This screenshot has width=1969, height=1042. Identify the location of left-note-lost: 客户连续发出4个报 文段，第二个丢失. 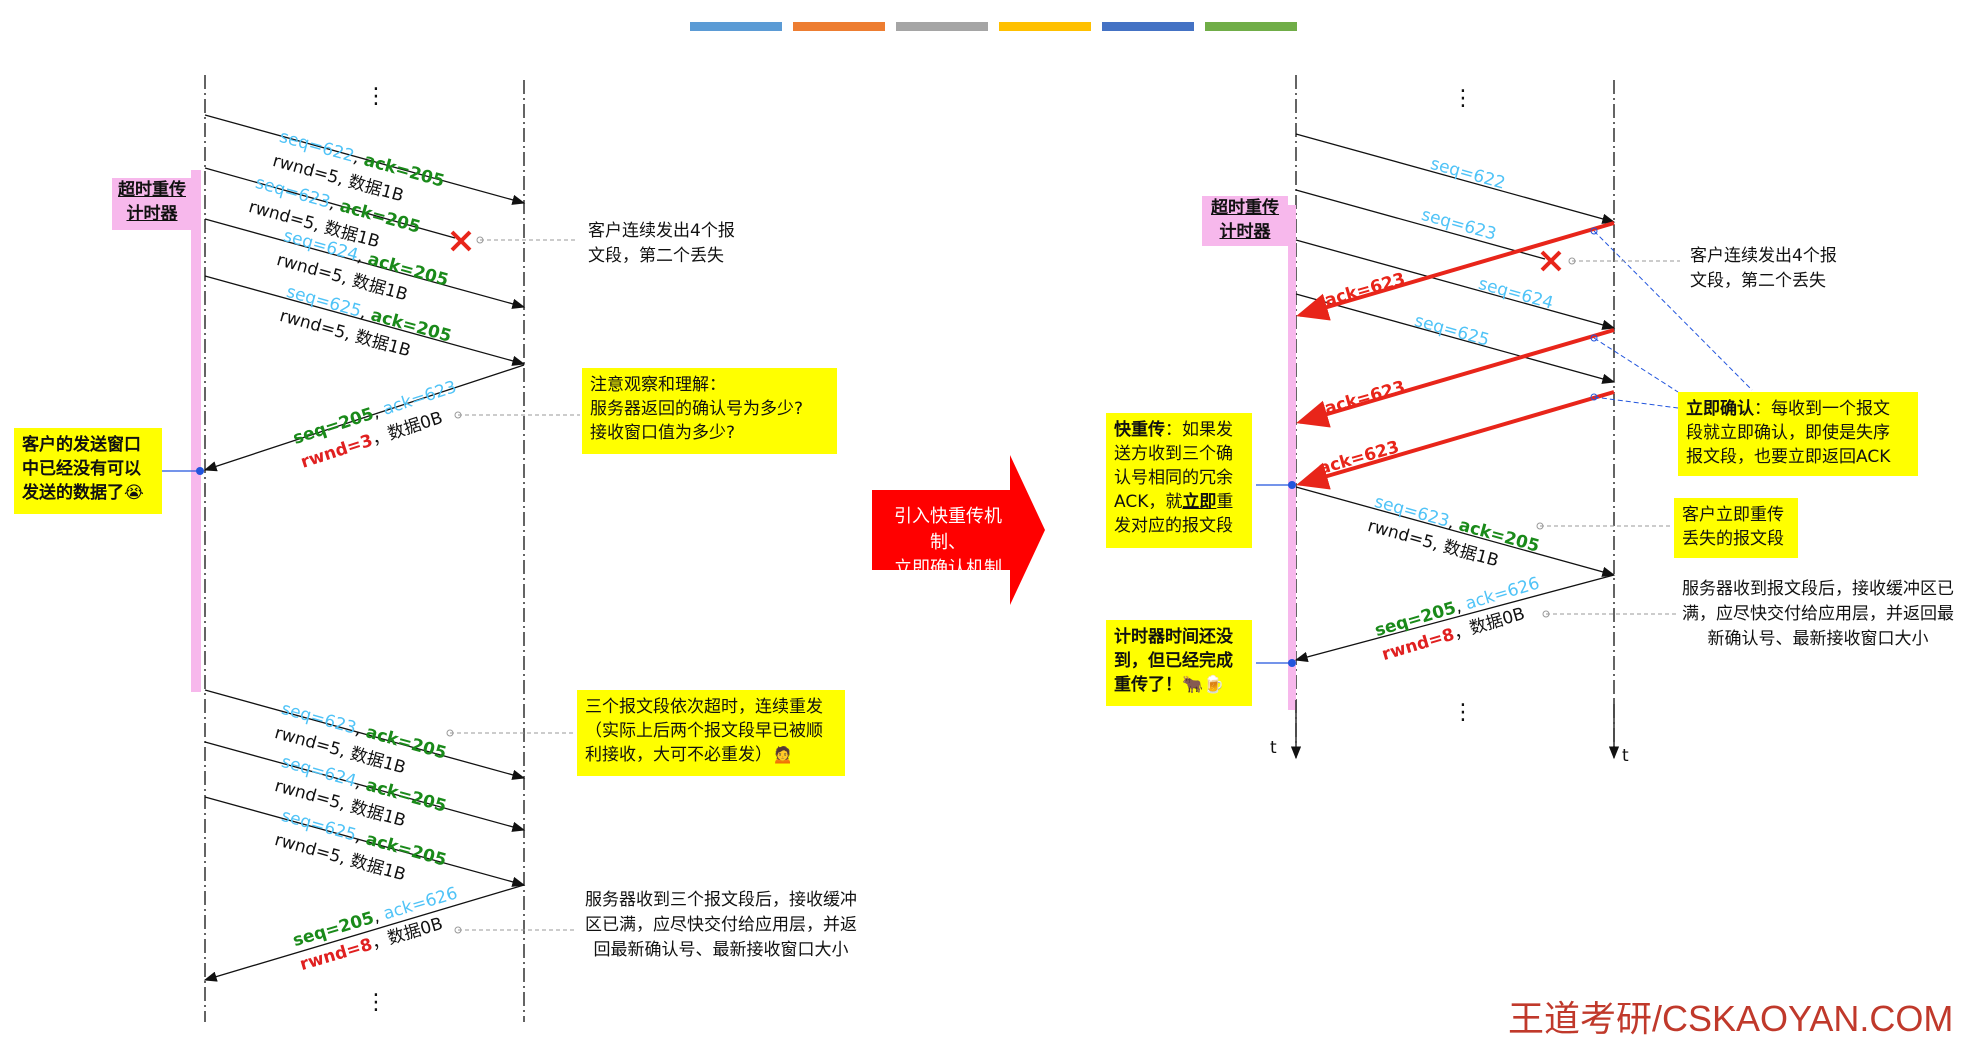
(661, 244).